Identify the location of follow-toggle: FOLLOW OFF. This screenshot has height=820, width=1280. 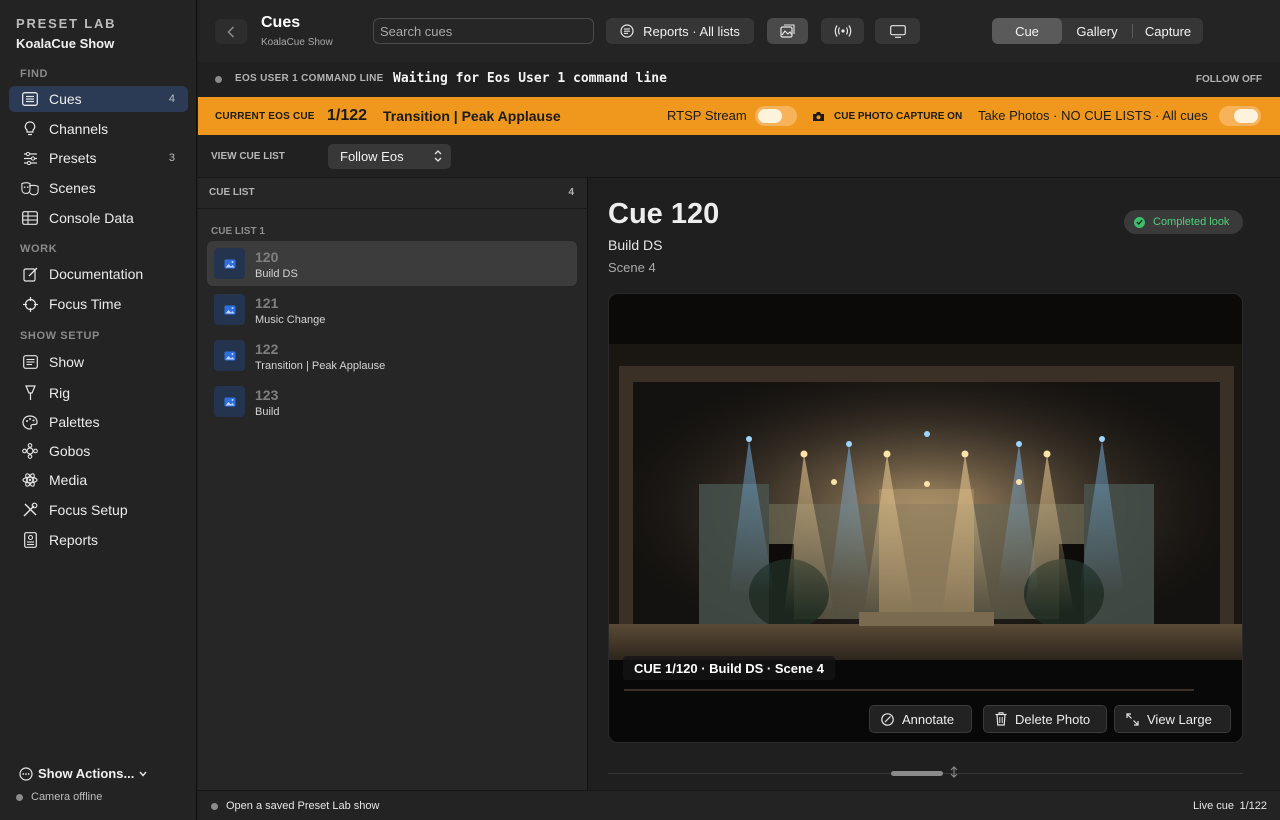
(1229, 79).